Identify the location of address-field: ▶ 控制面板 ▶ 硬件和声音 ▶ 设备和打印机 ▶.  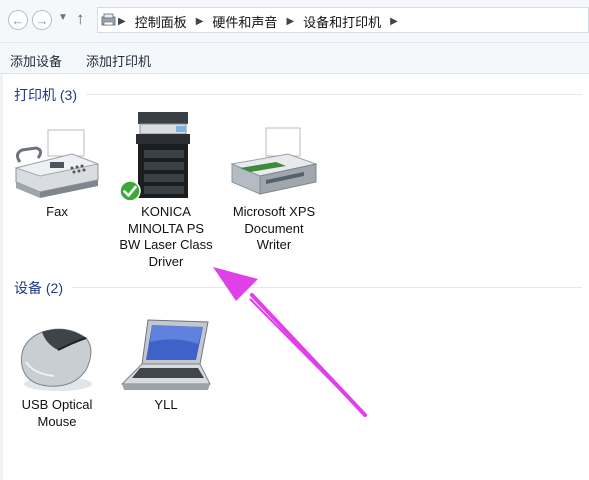
(343, 20).